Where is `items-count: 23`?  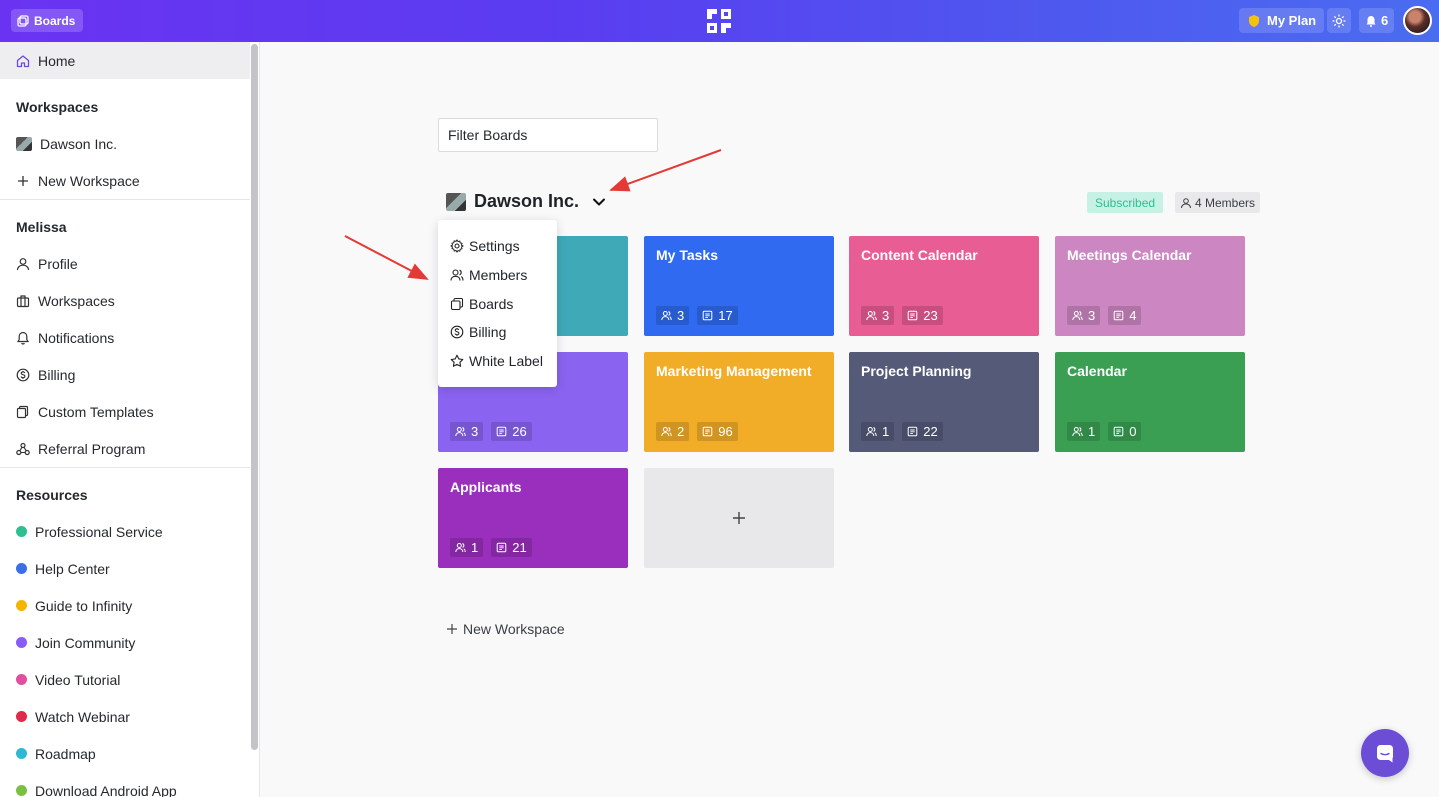
items-count: 23 is located at coordinates (930, 315).